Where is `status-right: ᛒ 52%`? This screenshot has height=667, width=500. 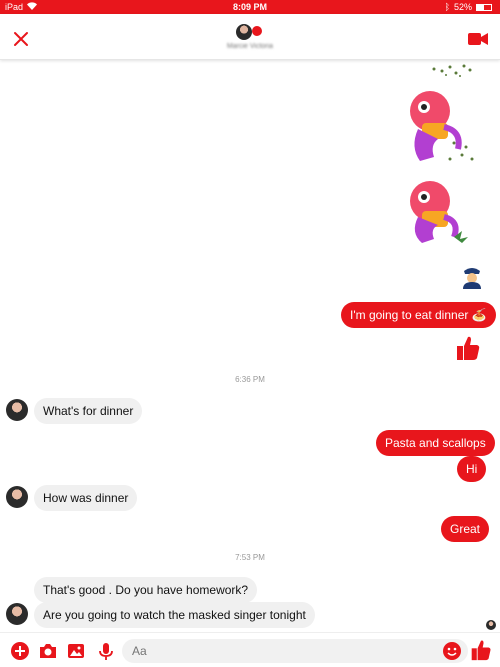 status-right: ᛒ 52% is located at coordinates (468, 7).